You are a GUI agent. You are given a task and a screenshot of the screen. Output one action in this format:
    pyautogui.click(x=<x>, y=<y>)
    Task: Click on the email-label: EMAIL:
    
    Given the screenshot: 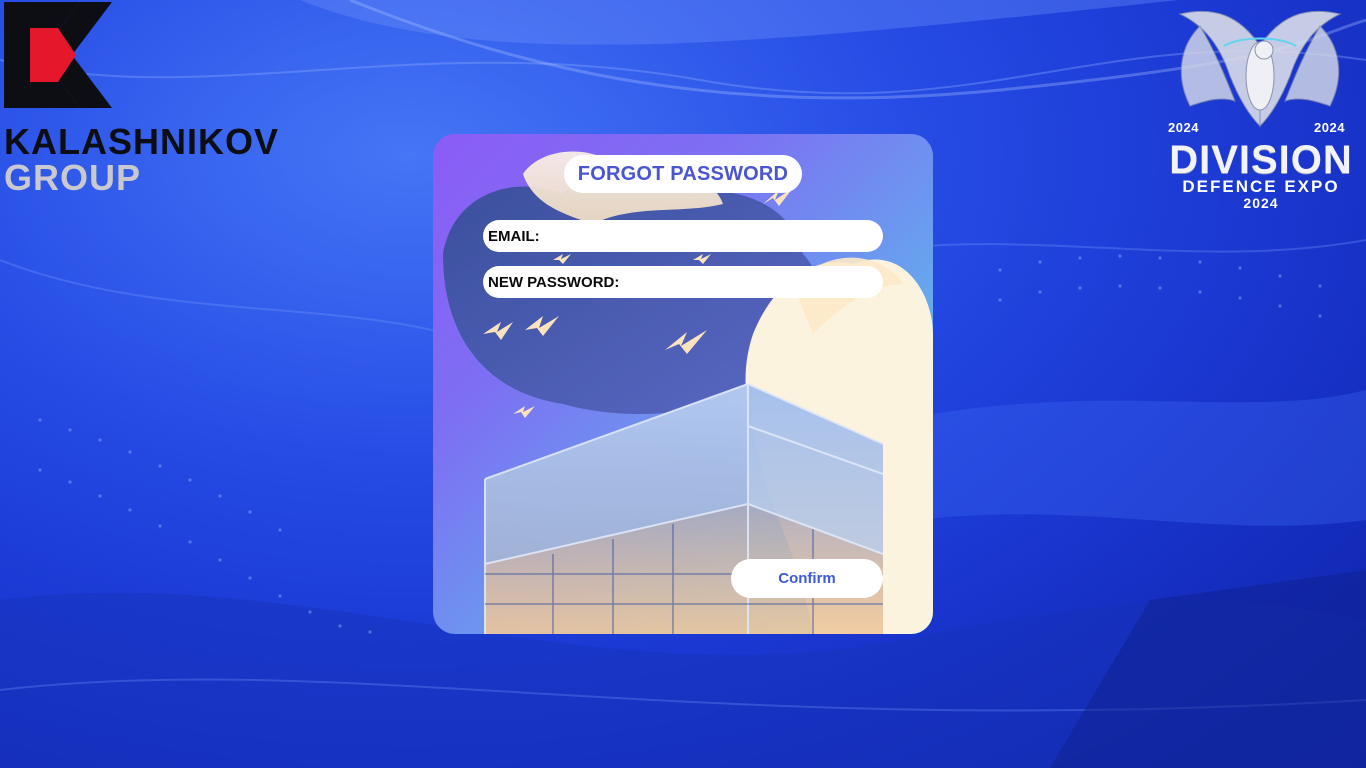 What is the action you would take?
    pyautogui.click(x=514, y=236)
    